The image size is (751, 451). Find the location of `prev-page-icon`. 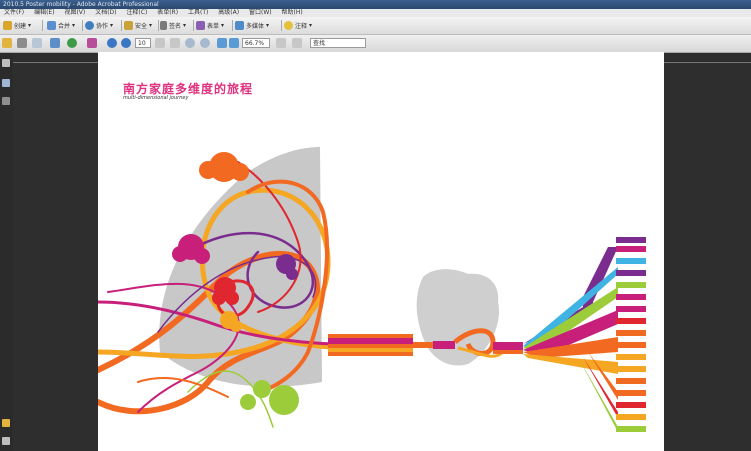

prev-page-icon is located at coordinates (112, 43).